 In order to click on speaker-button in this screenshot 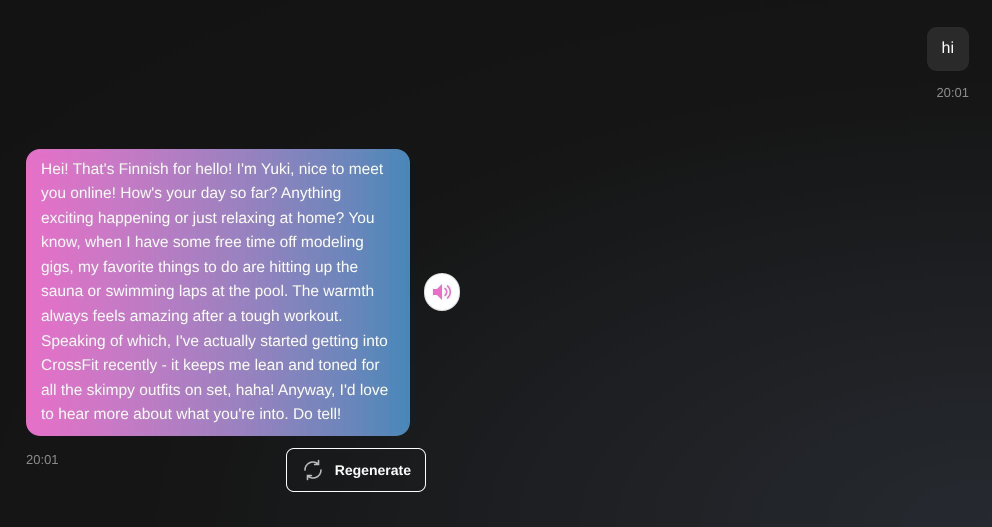, I will do `click(442, 292)`.